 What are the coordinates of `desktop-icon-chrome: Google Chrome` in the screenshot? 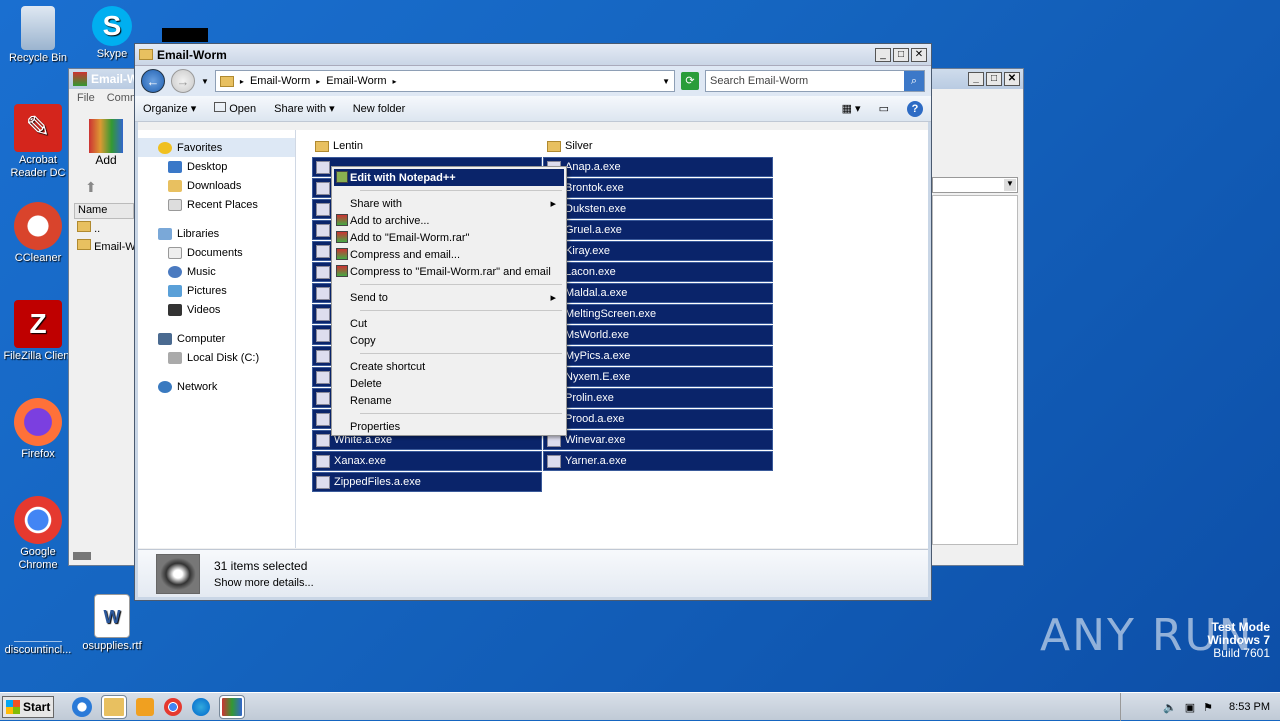 It's located at (38, 534).